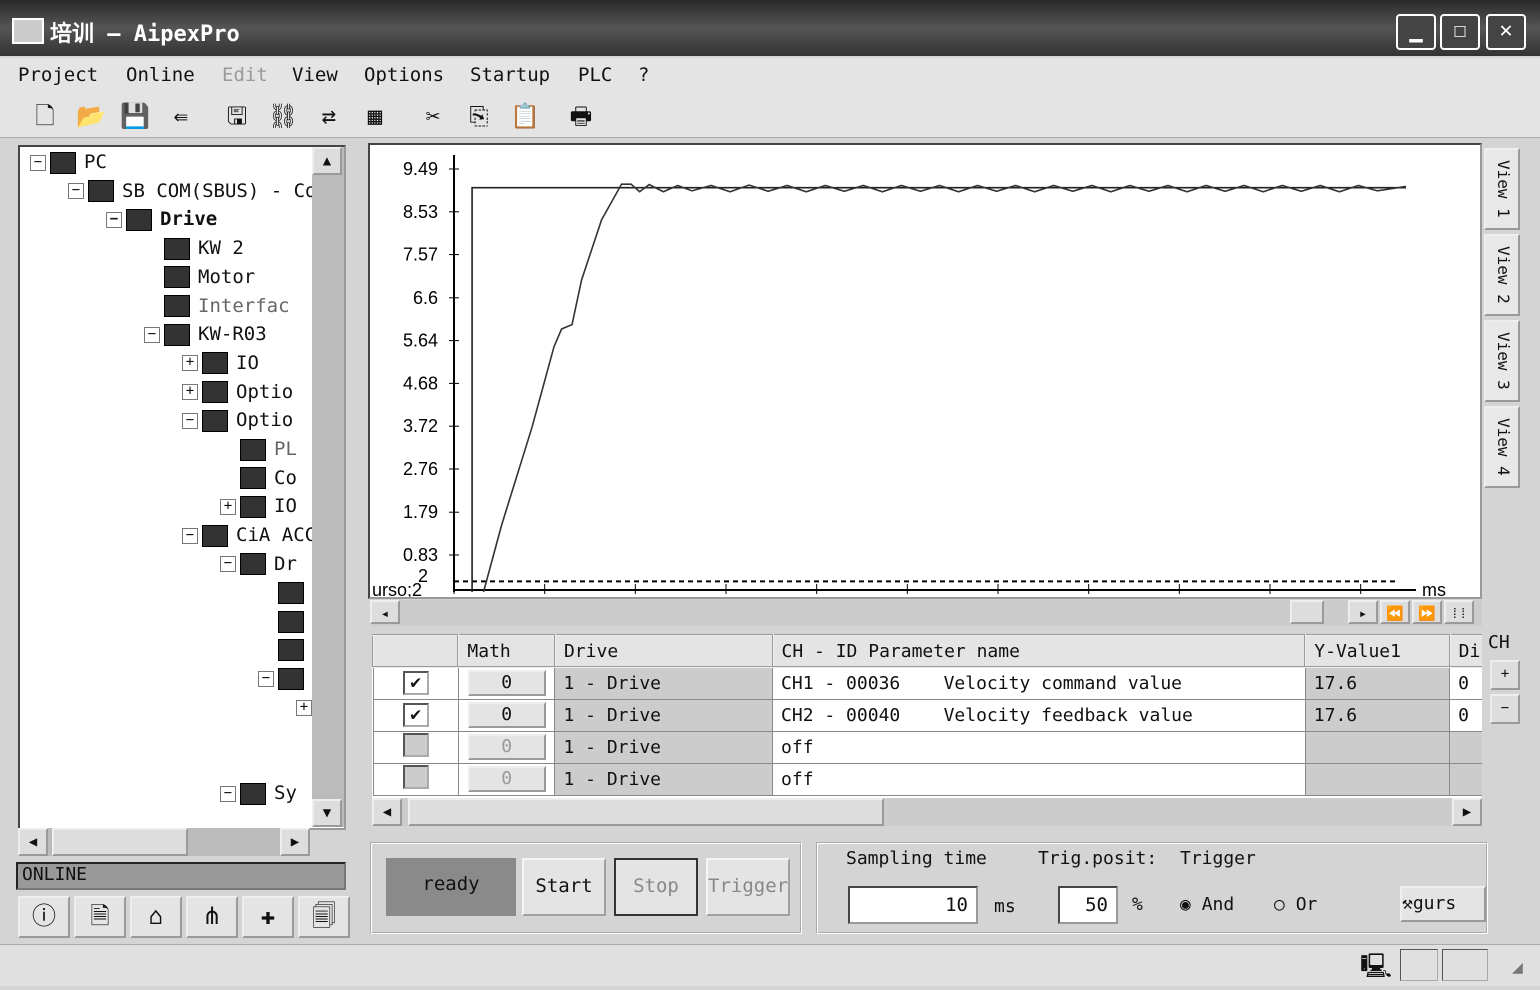 Image resolution: width=1540 pixels, height=990 pixels. Describe the element at coordinates (120, 842) in the screenshot. I see `scroll-thumb` at that location.